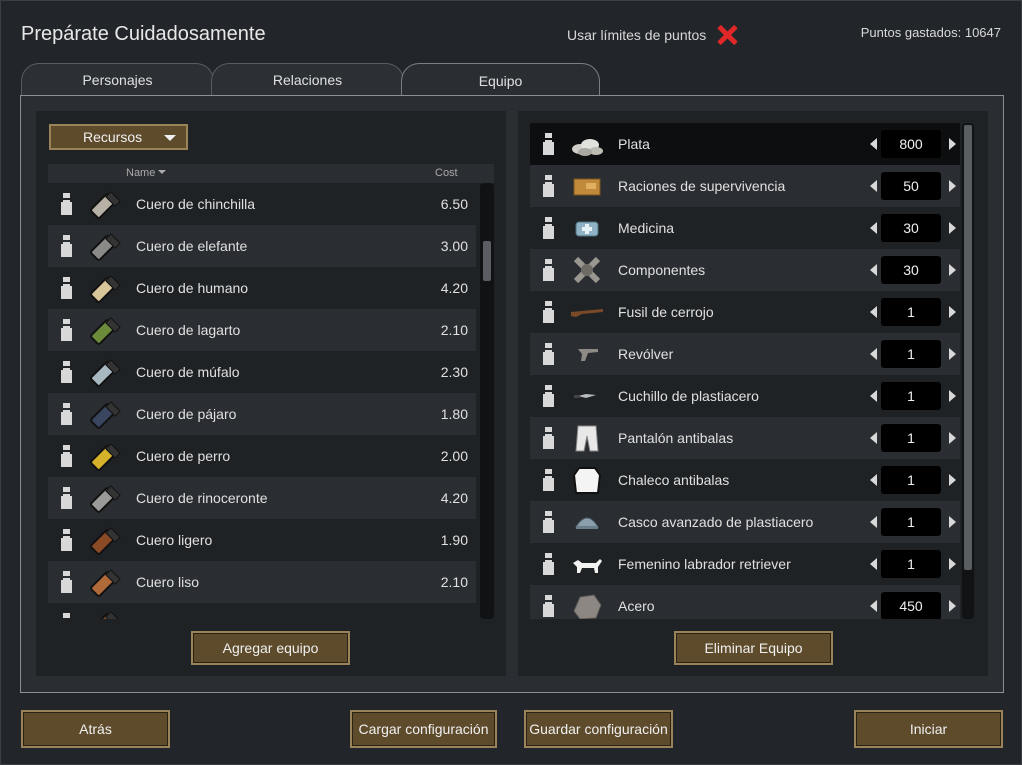 The width and height of the screenshot is (1022, 765). Describe the element at coordinates (118, 137) in the screenshot. I see `category-dropdown: Recursos` at that location.